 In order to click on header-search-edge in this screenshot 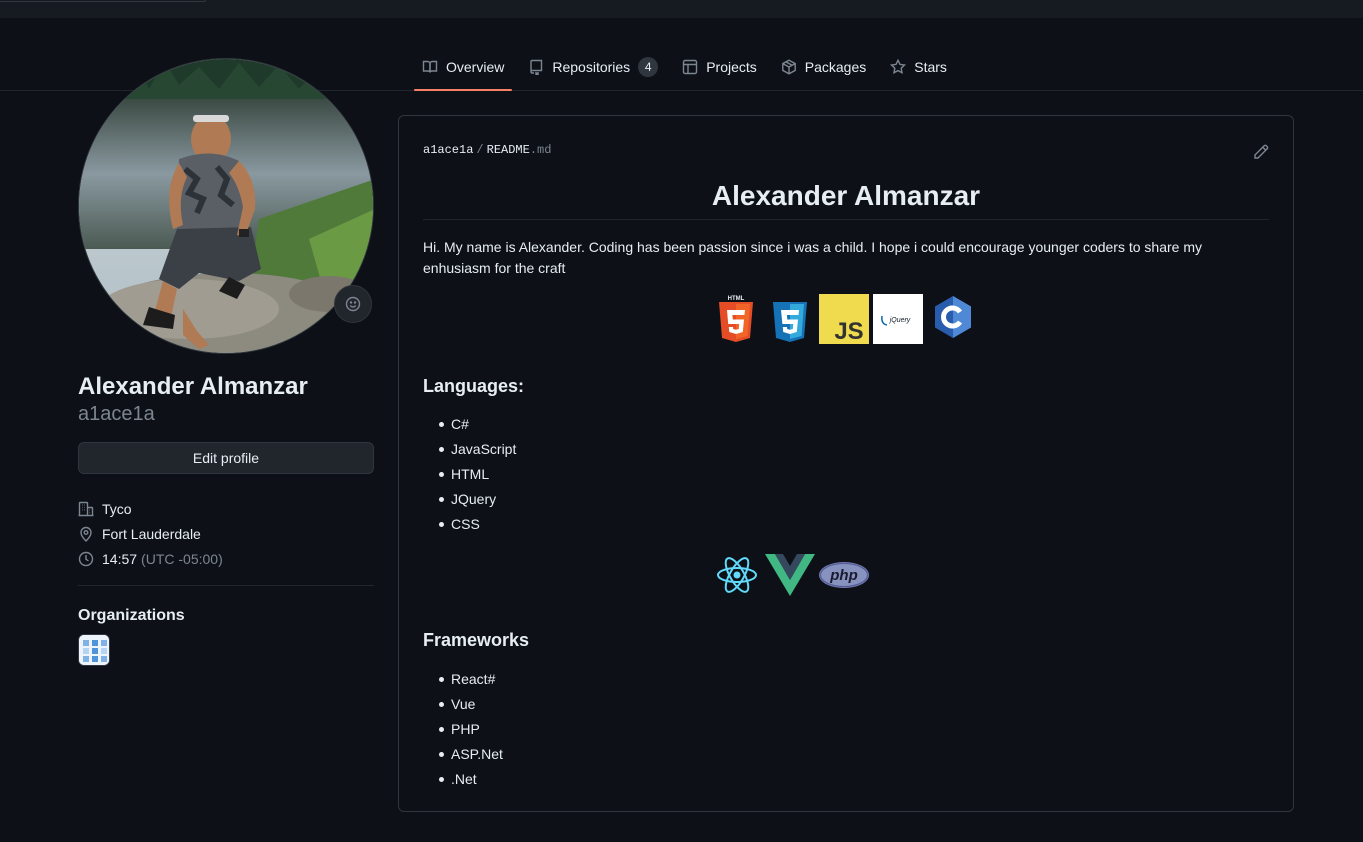, I will do `click(103, 1)`.